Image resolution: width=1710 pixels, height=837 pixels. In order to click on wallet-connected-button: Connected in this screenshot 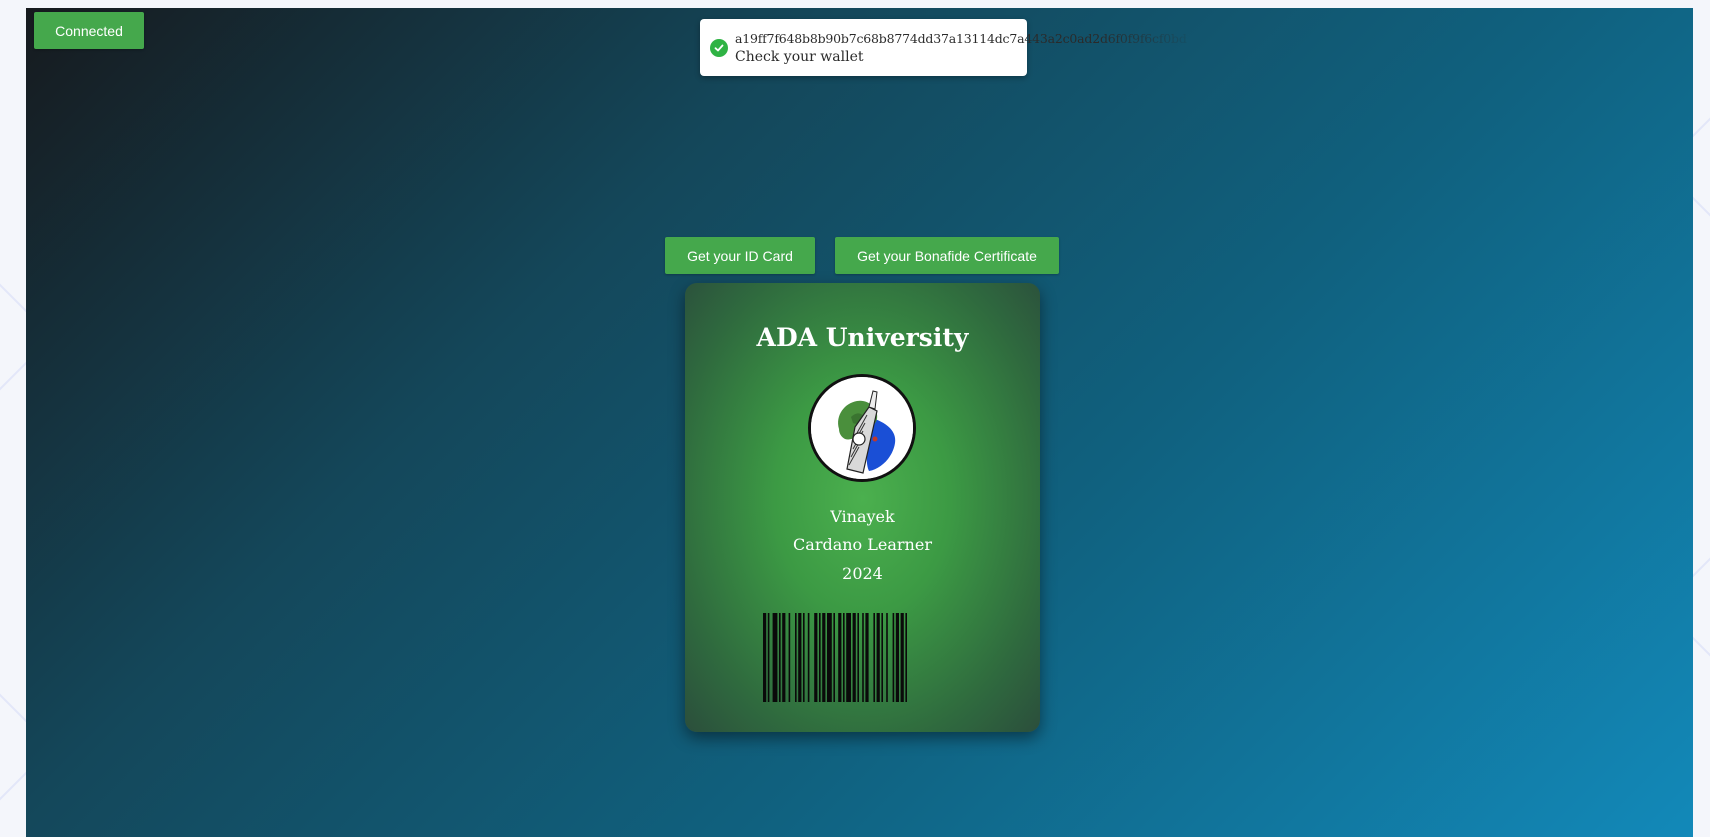, I will do `click(89, 30)`.